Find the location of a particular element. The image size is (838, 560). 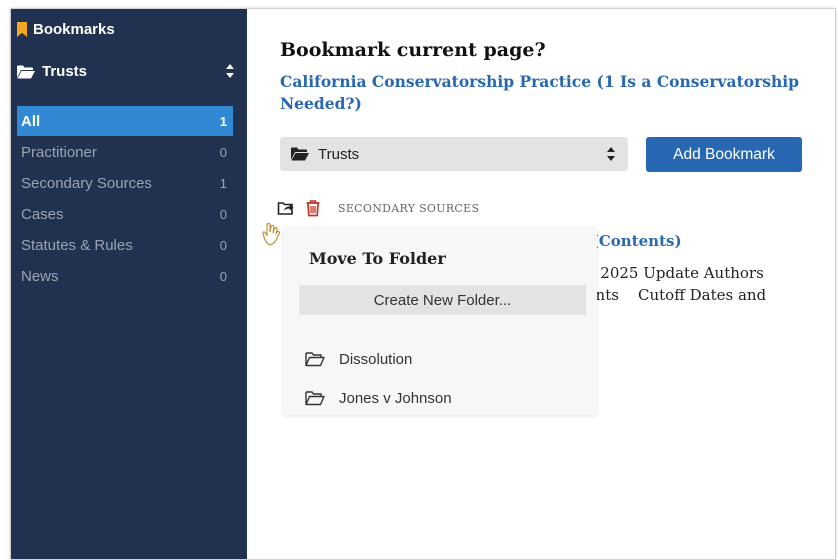

pointer-hand-icon is located at coordinates (271, 234).